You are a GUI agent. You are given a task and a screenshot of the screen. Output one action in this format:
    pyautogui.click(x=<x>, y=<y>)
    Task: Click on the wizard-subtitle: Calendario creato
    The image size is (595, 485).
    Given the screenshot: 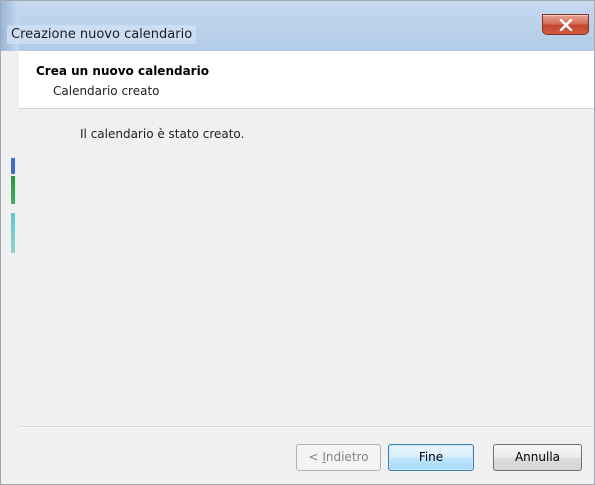 What is the action you would take?
    pyautogui.click(x=106, y=91)
    